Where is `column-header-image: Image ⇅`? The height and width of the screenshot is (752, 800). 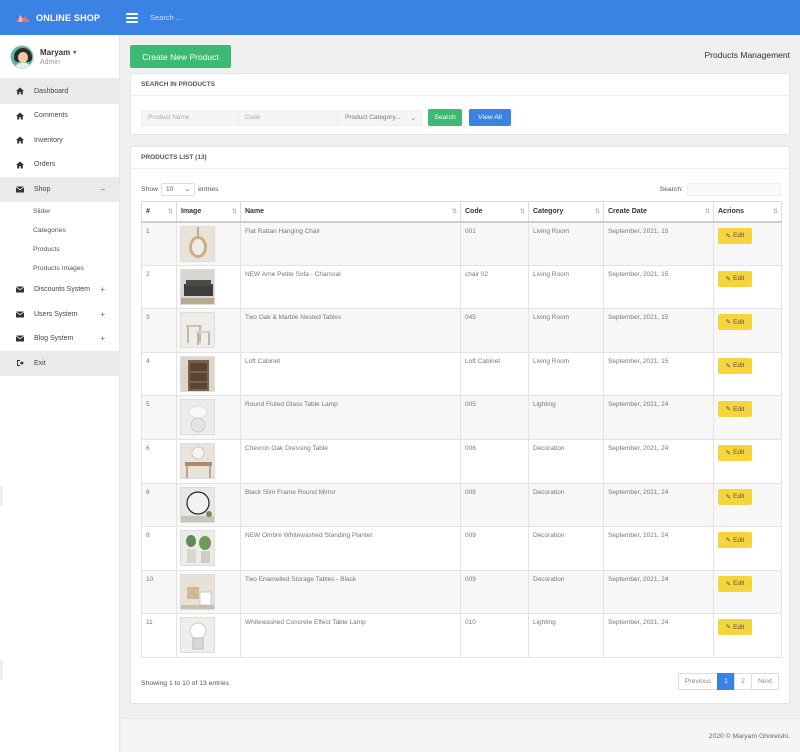 column-header-image: Image ⇅ is located at coordinates (208, 212).